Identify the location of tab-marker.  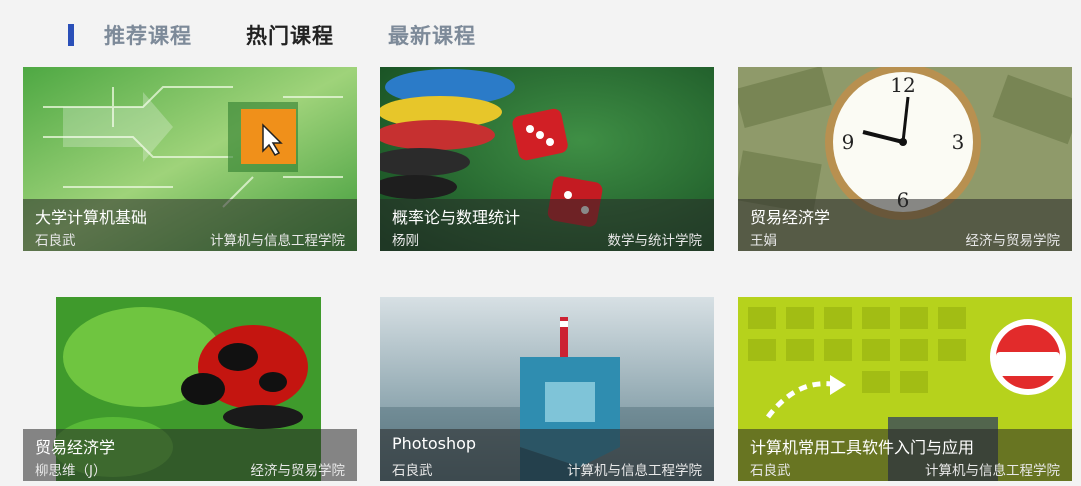
(71, 35).